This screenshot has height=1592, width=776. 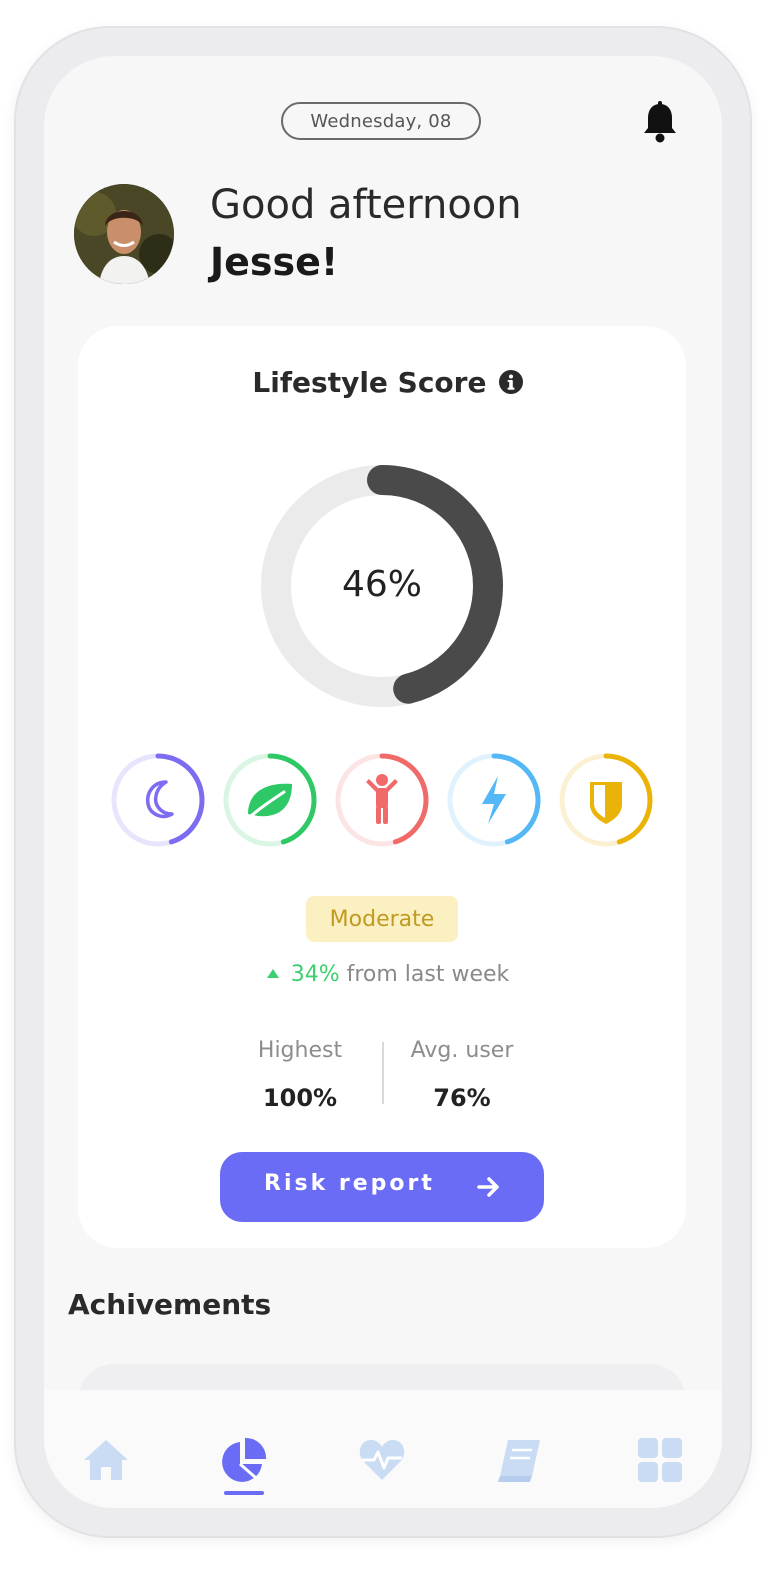 I want to click on risk-report-button: Risk report, so click(x=382, y=1187).